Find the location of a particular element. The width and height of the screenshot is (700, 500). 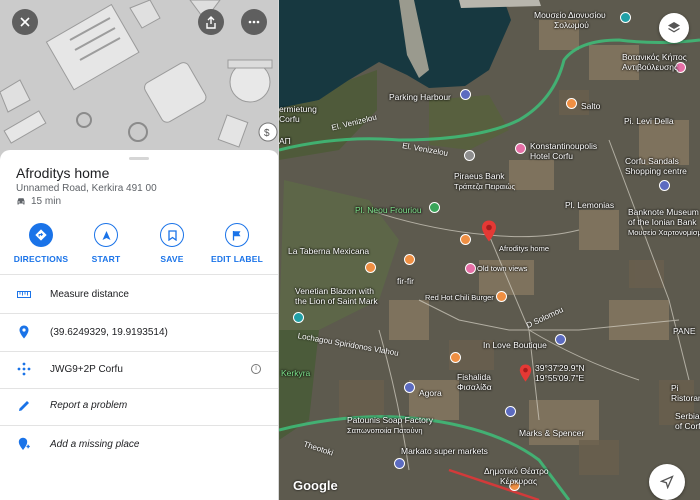

action-bar: DIRECTIONS START SAVE EDIT LABEL is located at coordinates (139, 245).